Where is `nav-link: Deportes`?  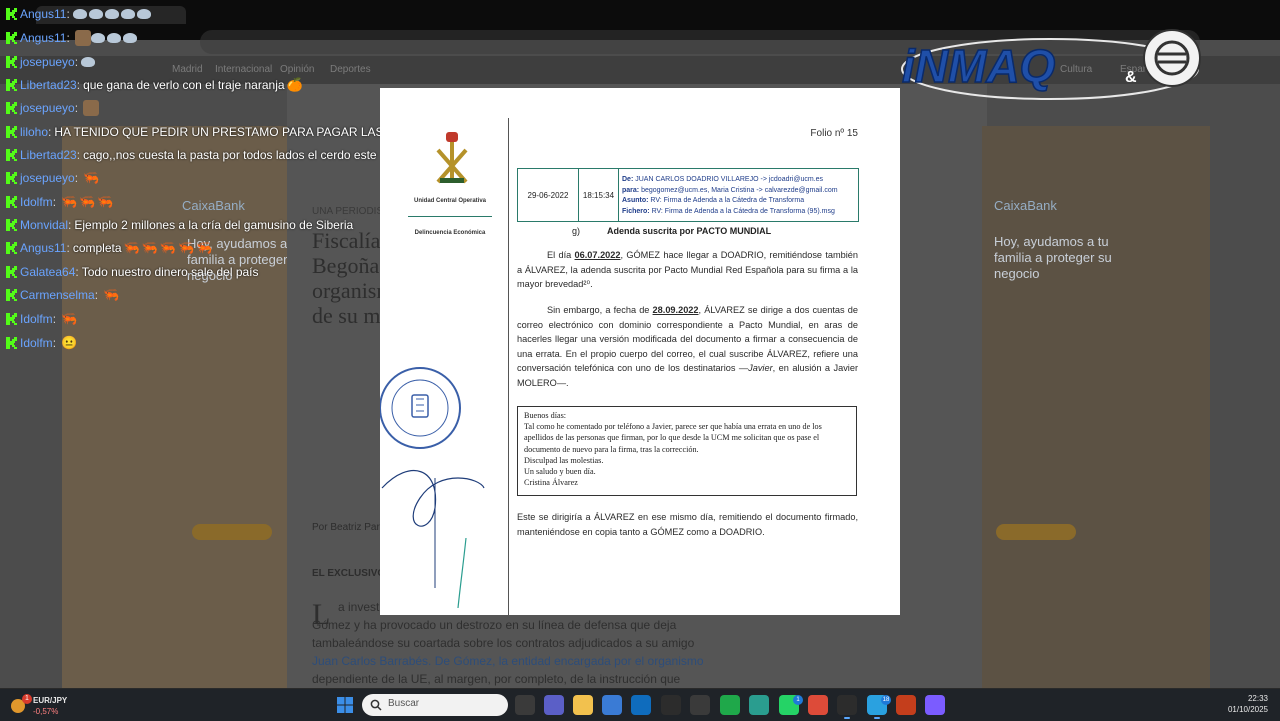 nav-link: Deportes is located at coordinates (350, 69).